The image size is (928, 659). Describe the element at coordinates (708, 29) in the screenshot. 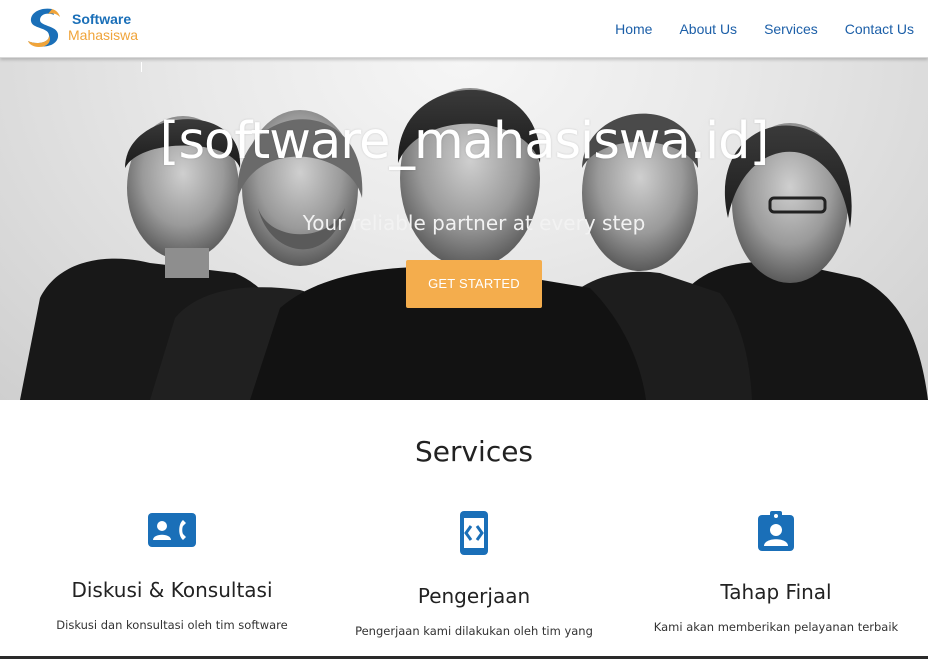

I see `nav-about-us: About Us` at that location.